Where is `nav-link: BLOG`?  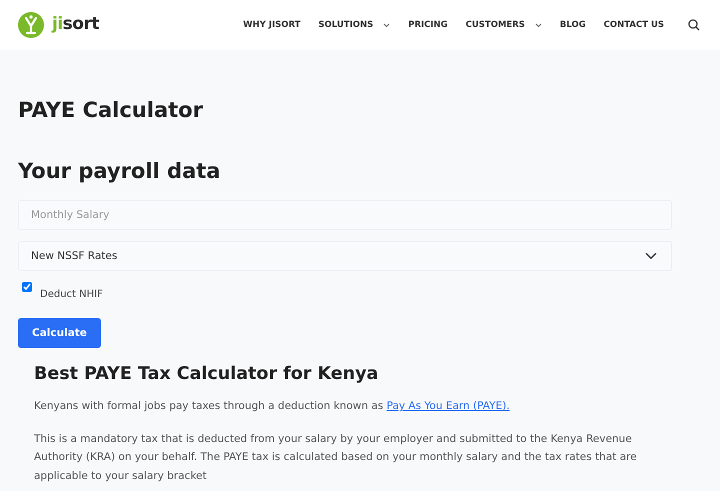 nav-link: BLOG is located at coordinates (573, 25).